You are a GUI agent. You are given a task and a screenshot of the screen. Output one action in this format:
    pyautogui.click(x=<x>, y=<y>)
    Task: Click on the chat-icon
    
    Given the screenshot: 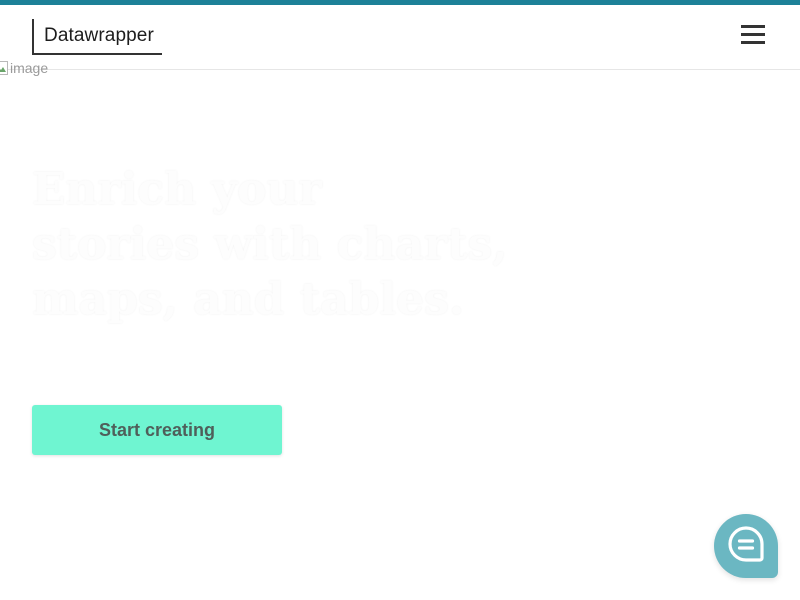 What is the action you would take?
    pyautogui.click(x=746, y=546)
    